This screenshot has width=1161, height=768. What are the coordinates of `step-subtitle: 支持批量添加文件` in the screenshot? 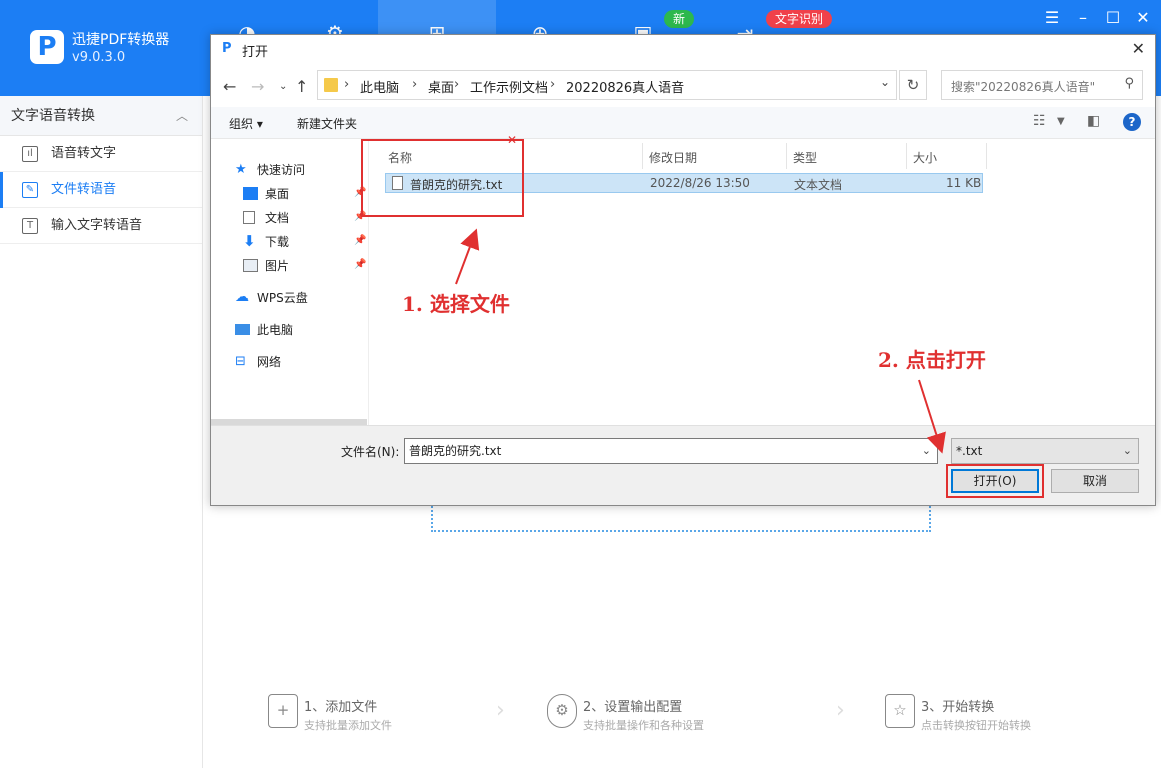 It's located at (348, 725).